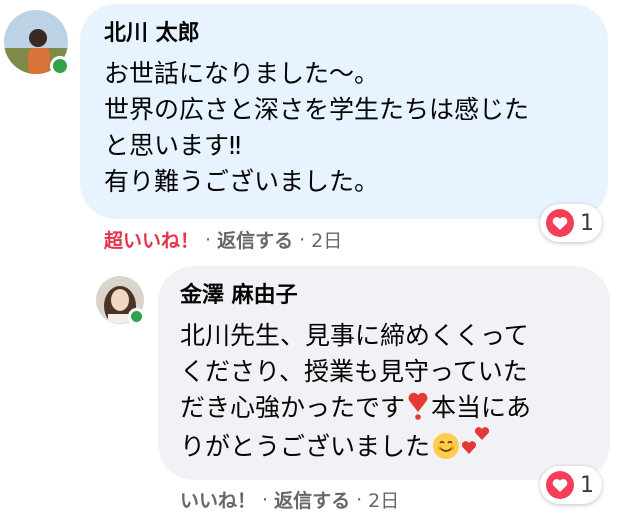 The image size is (622, 514). I want to click on reply-line-4: りがとうございました, so click(335, 448).